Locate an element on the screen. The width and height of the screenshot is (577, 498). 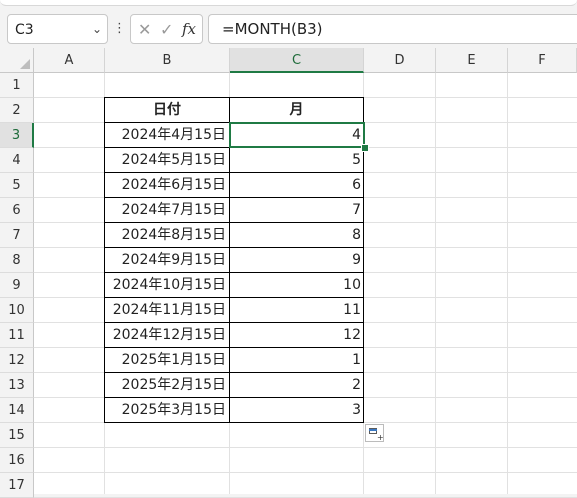
month-cell: 8 is located at coordinates (296, 235).